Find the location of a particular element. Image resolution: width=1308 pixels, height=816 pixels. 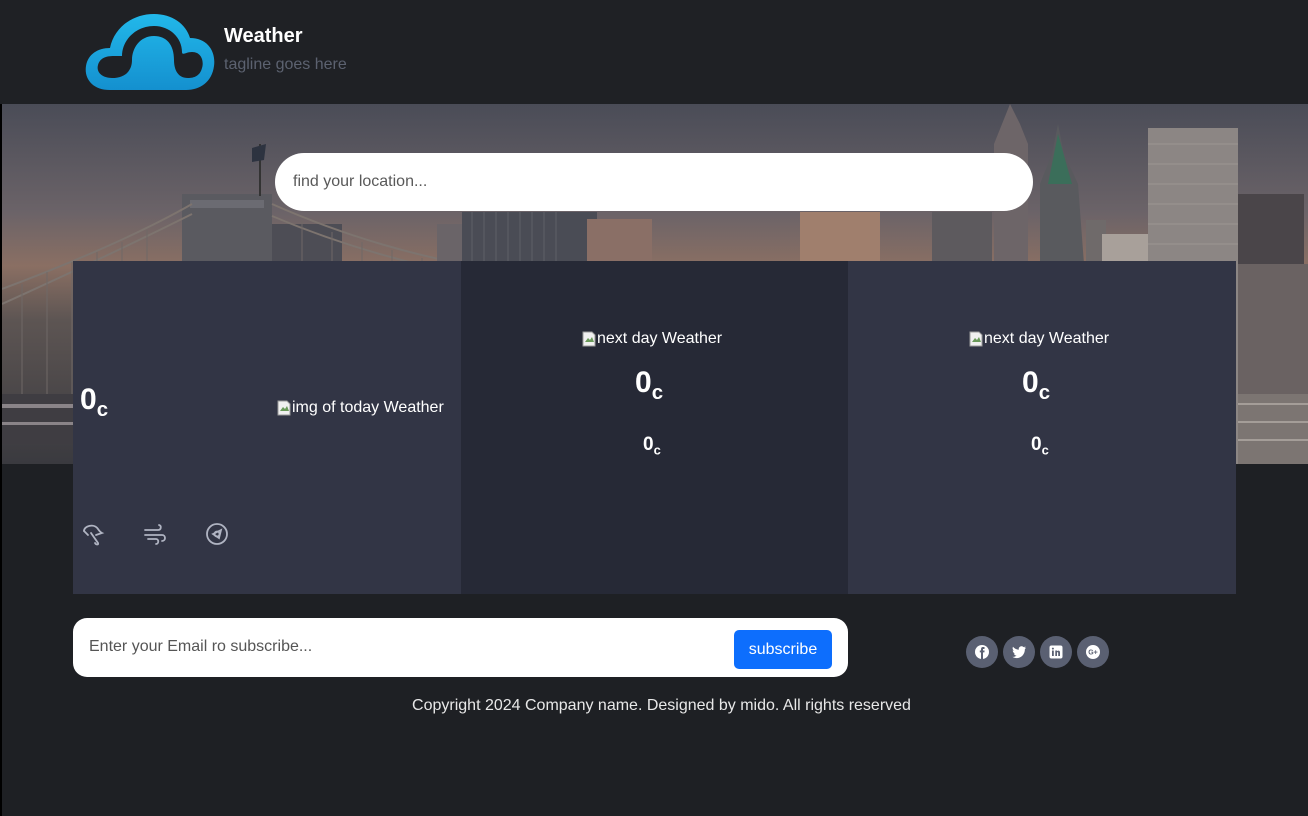

wind-icon is located at coordinates (155, 534).